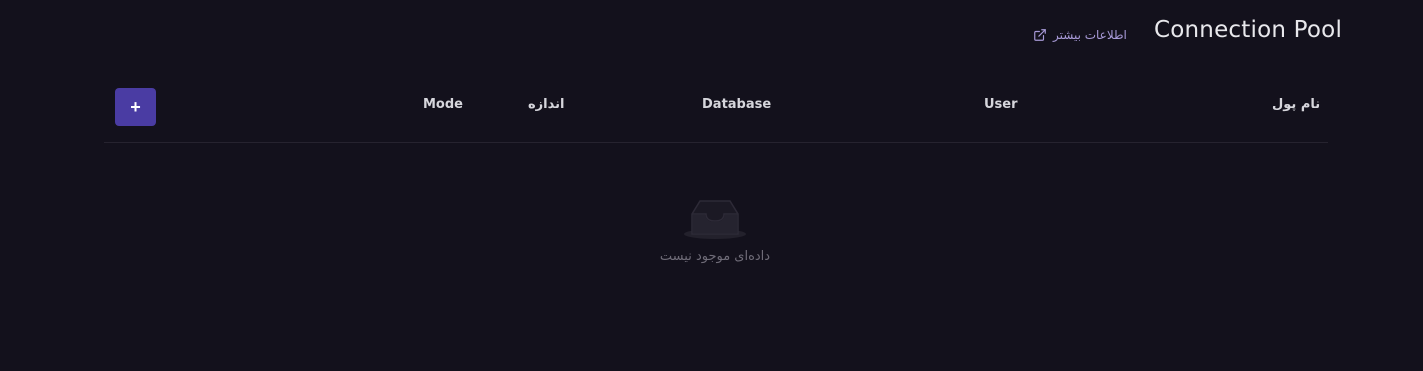  What do you see at coordinates (443, 105) in the screenshot?
I see `column-header-mode: Mode` at bounding box center [443, 105].